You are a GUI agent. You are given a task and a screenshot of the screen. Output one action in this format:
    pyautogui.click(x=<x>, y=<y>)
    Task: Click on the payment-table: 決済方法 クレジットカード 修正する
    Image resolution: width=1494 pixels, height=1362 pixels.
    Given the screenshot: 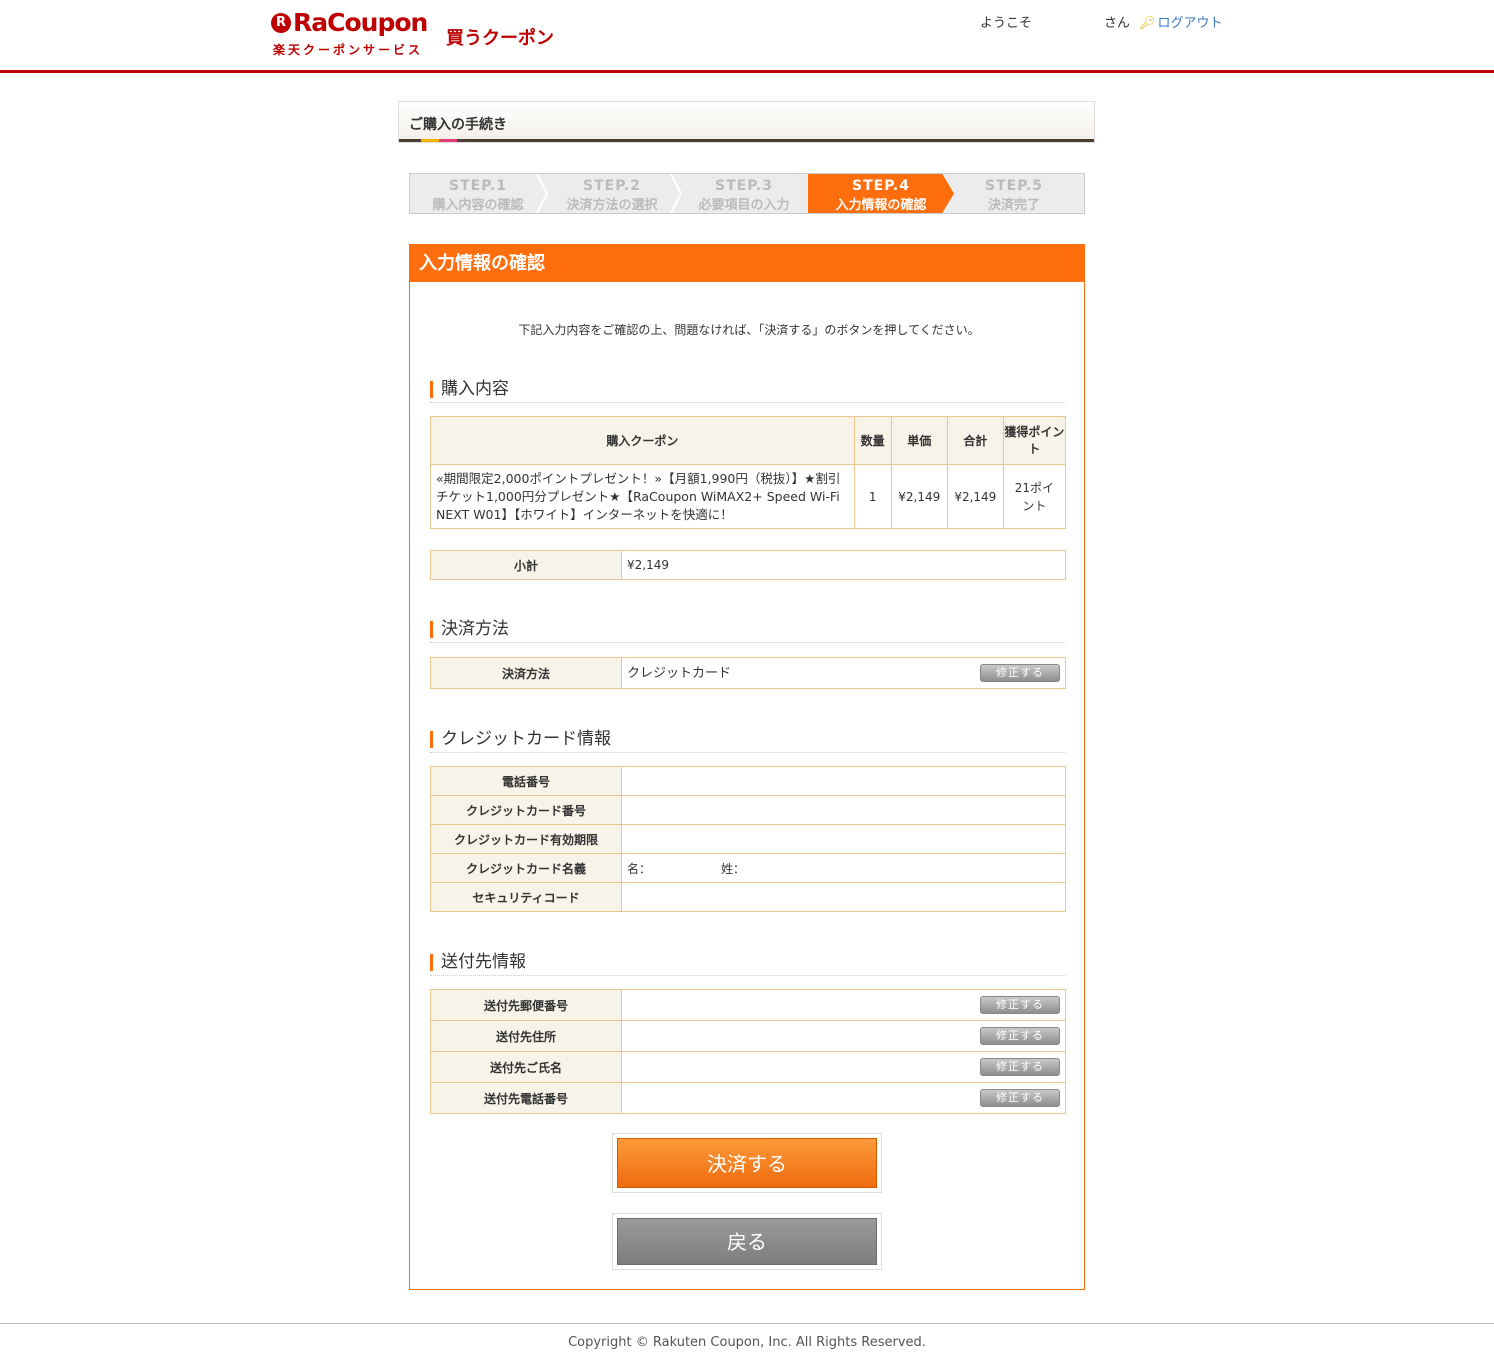 What is the action you would take?
    pyautogui.click(x=748, y=673)
    